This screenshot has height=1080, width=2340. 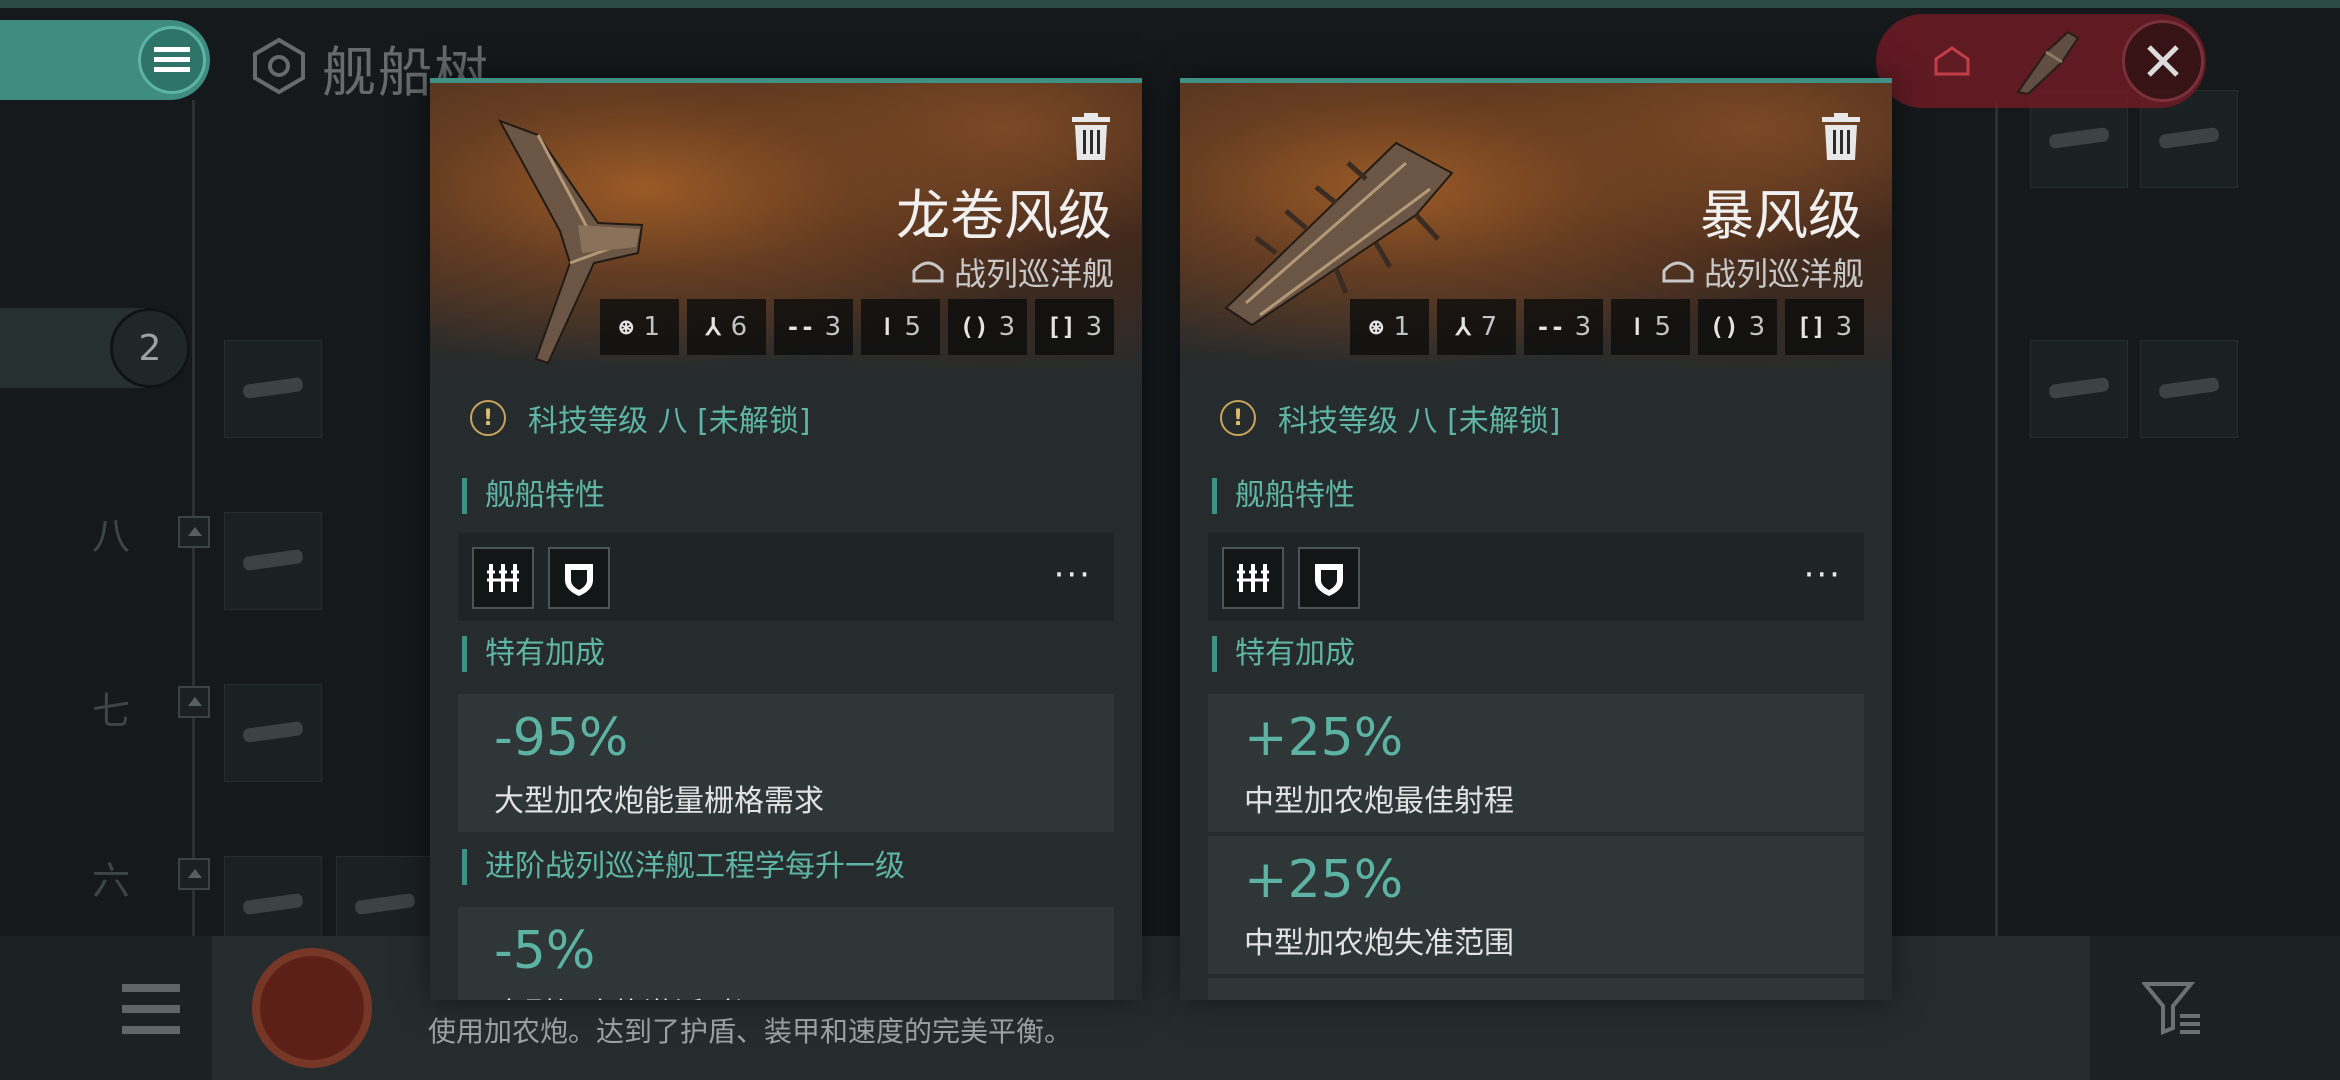 What do you see at coordinates (629, 994) in the screenshot?
I see `bonus-description: 大型加农炮激活时间` at bounding box center [629, 994].